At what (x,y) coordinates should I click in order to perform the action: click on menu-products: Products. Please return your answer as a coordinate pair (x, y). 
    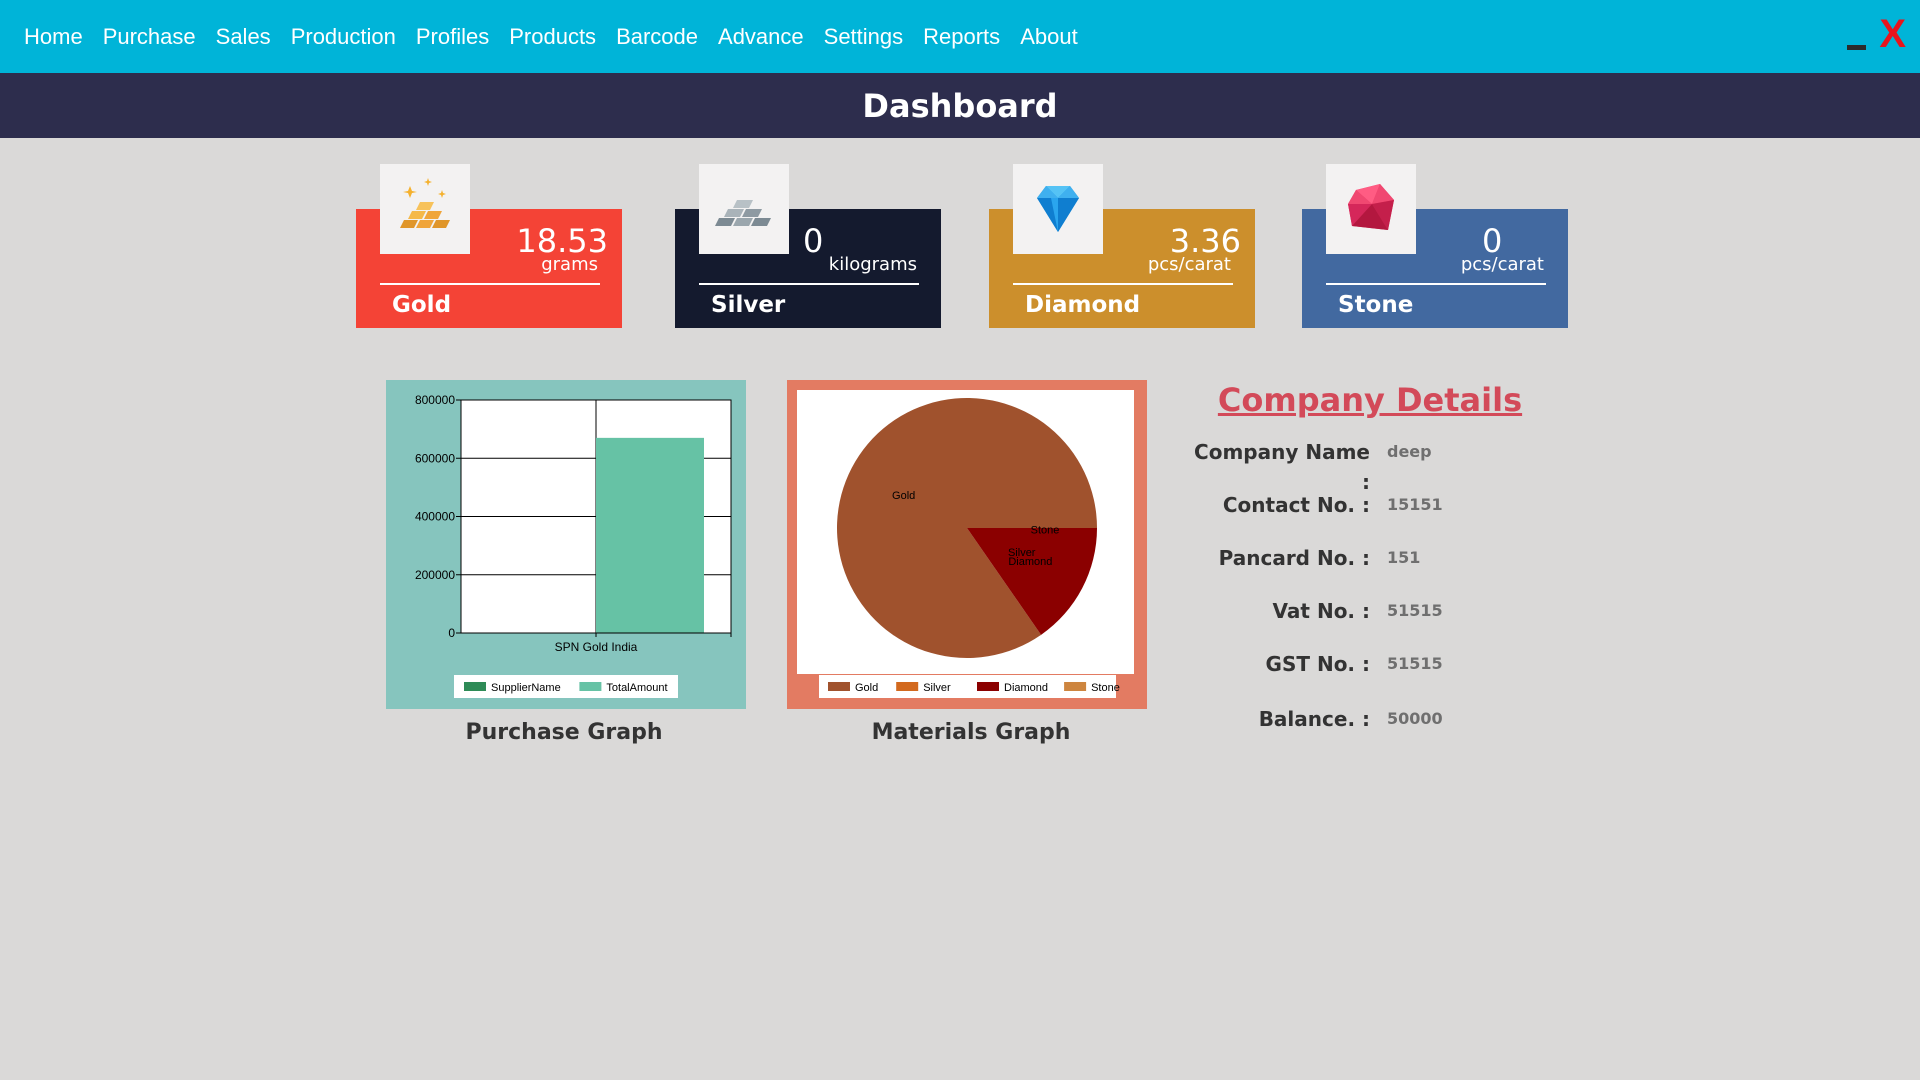
    Looking at the image, I should click on (552, 37).